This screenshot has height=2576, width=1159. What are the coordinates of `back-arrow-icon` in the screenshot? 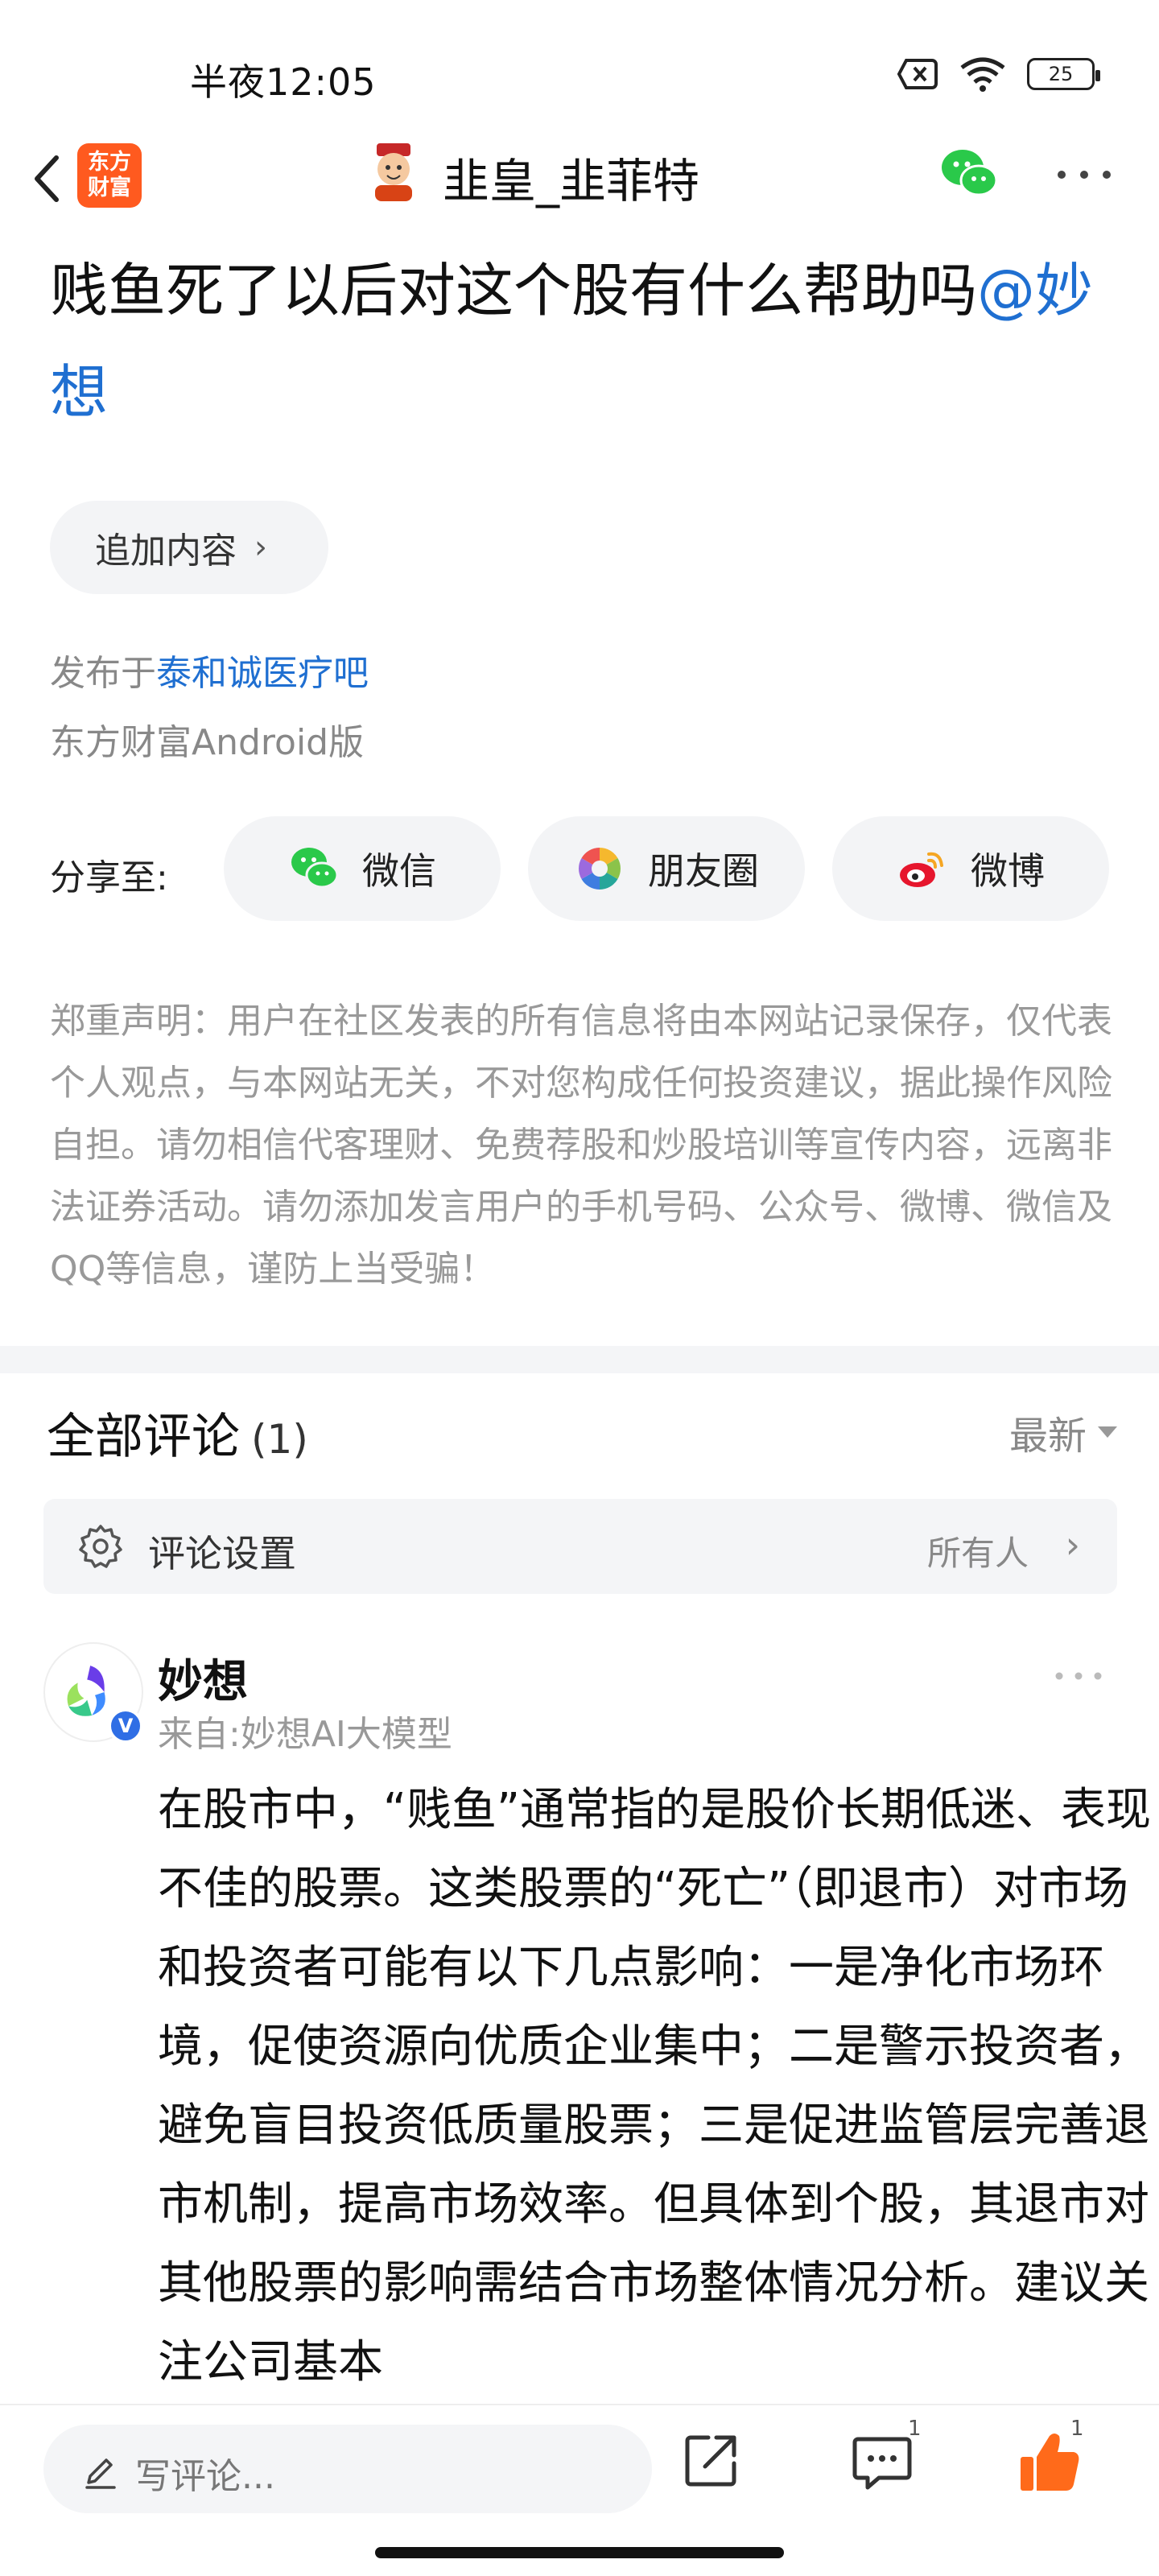 It's located at (48, 179).